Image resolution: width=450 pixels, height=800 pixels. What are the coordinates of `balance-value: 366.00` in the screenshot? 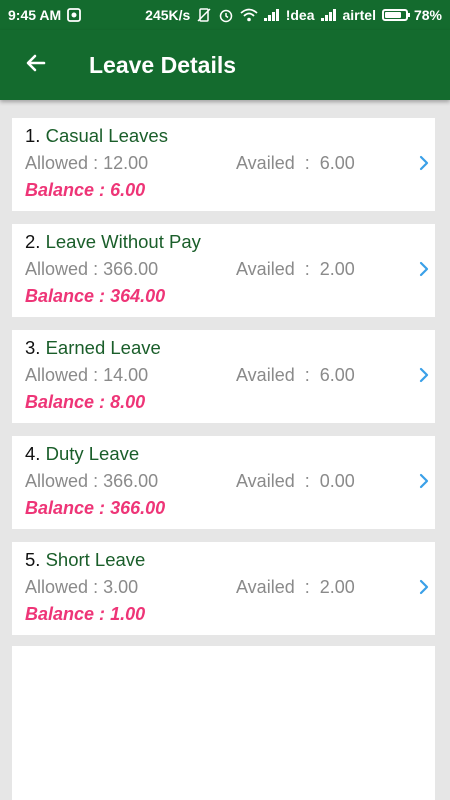 It's located at (138, 508).